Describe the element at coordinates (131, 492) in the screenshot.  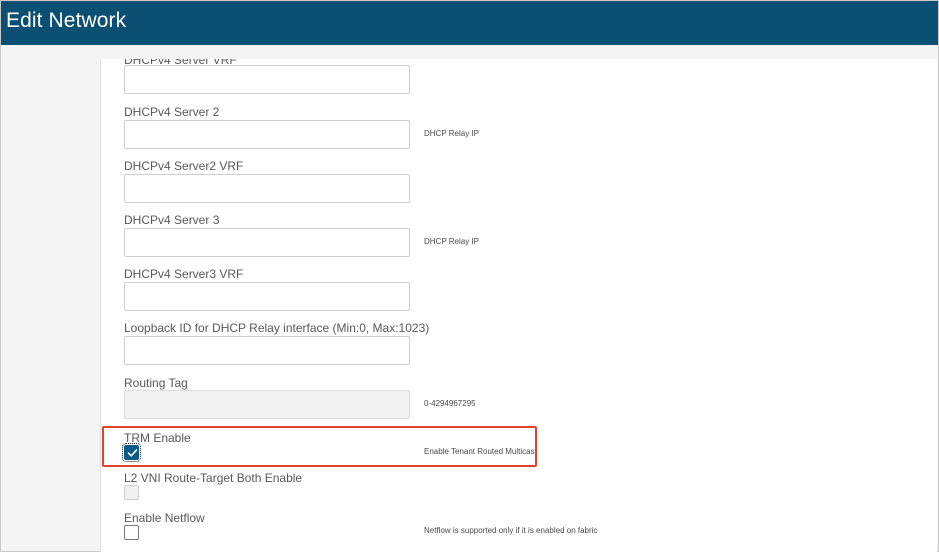
I see `l2-vni-route-target-checkbox` at that location.